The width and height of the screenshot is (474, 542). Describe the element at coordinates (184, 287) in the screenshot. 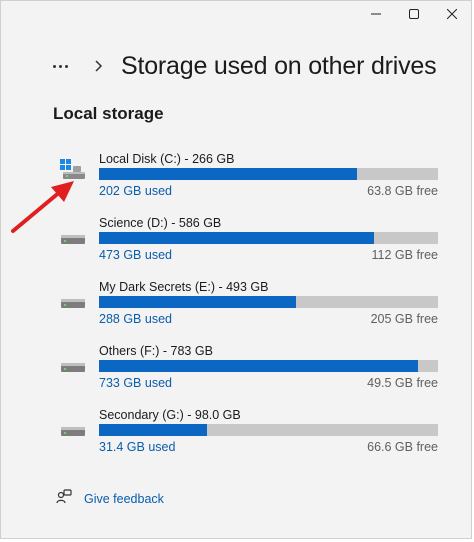

I see `drive-name: My Dark Secrets (E:) - 493 GB` at that location.